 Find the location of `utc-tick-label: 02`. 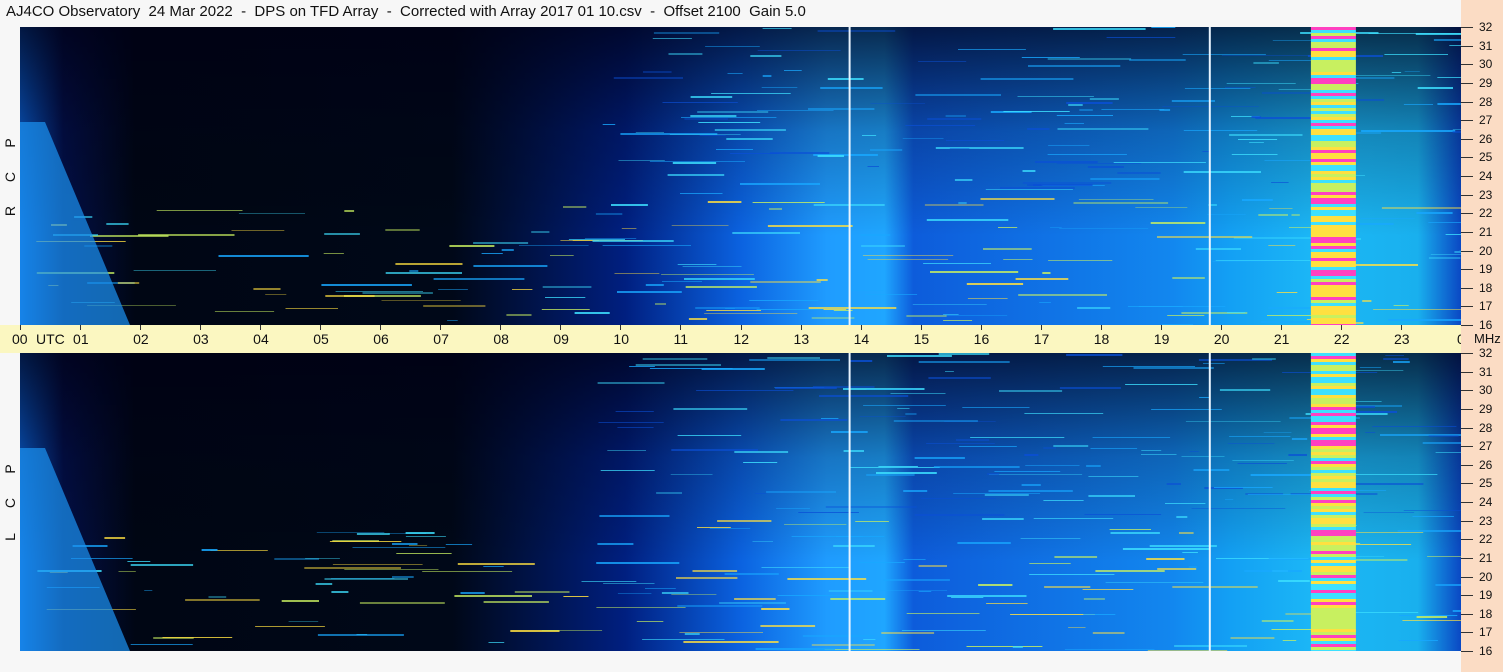

utc-tick-label: 02 is located at coordinates (141, 339).